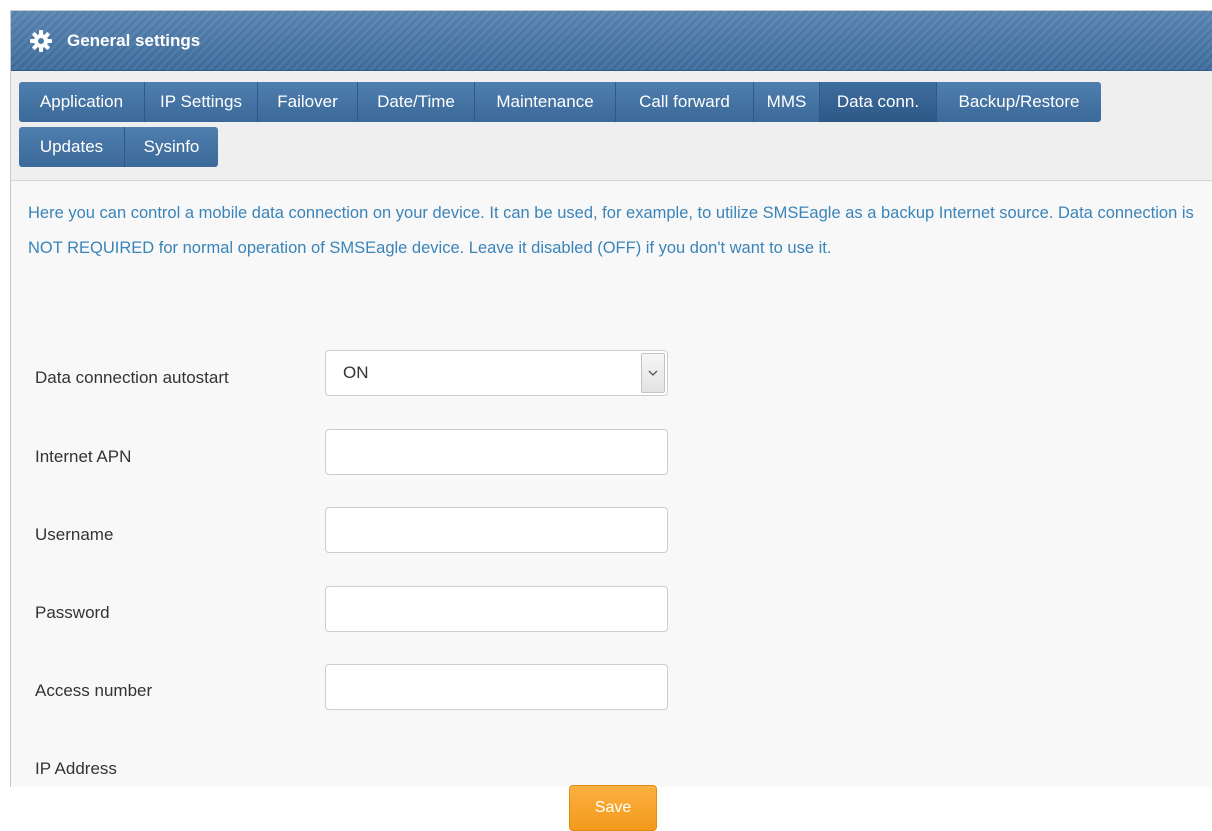  I want to click on tab-failover: Failover, so click(308, 102).